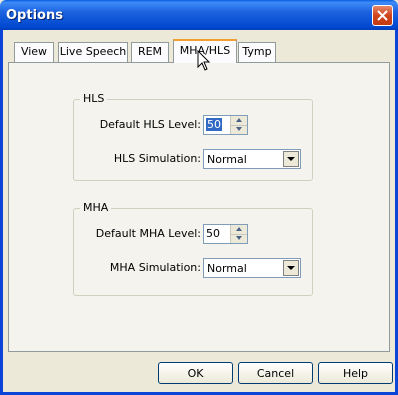  What do you see at coordinates (227, 159) in the screenshot?
I see `hls-simulation-value: Normal` at bounding box center [227, 159].